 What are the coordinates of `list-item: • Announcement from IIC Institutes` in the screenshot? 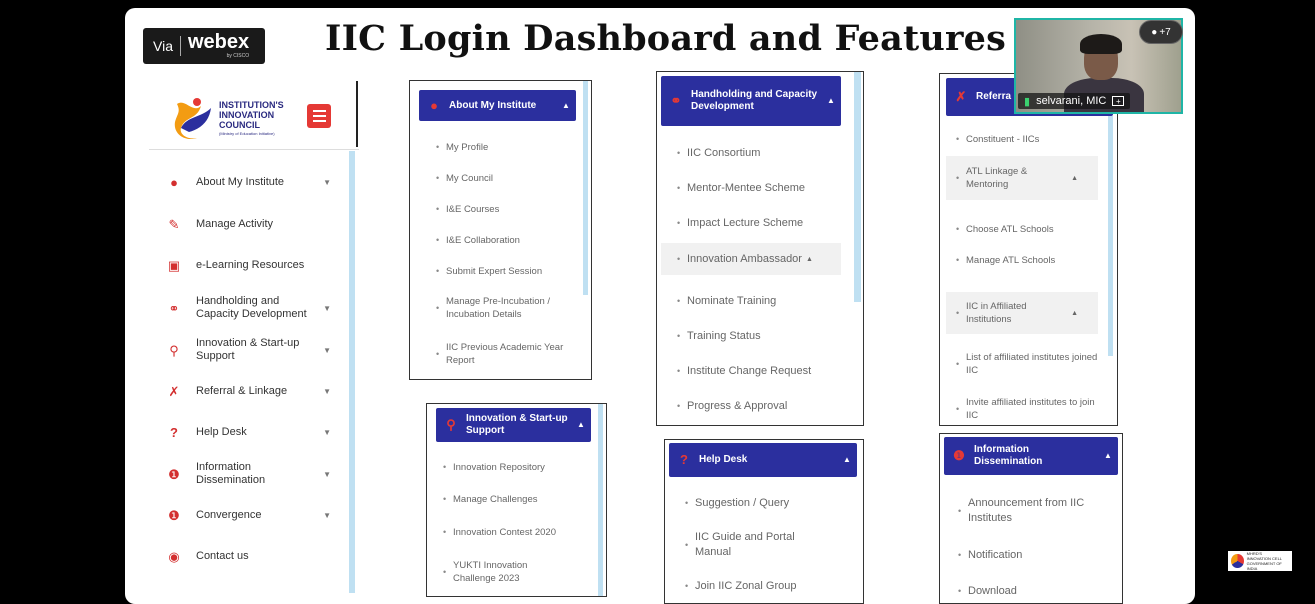 It's located at (1033, 511).